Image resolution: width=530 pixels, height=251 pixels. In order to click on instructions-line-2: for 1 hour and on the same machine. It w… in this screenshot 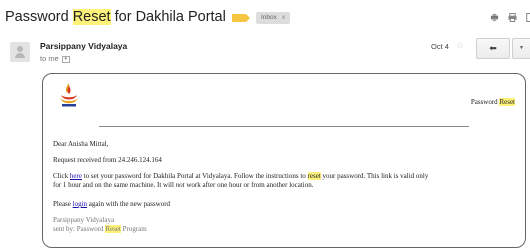, I will do `click(183, 185)`.